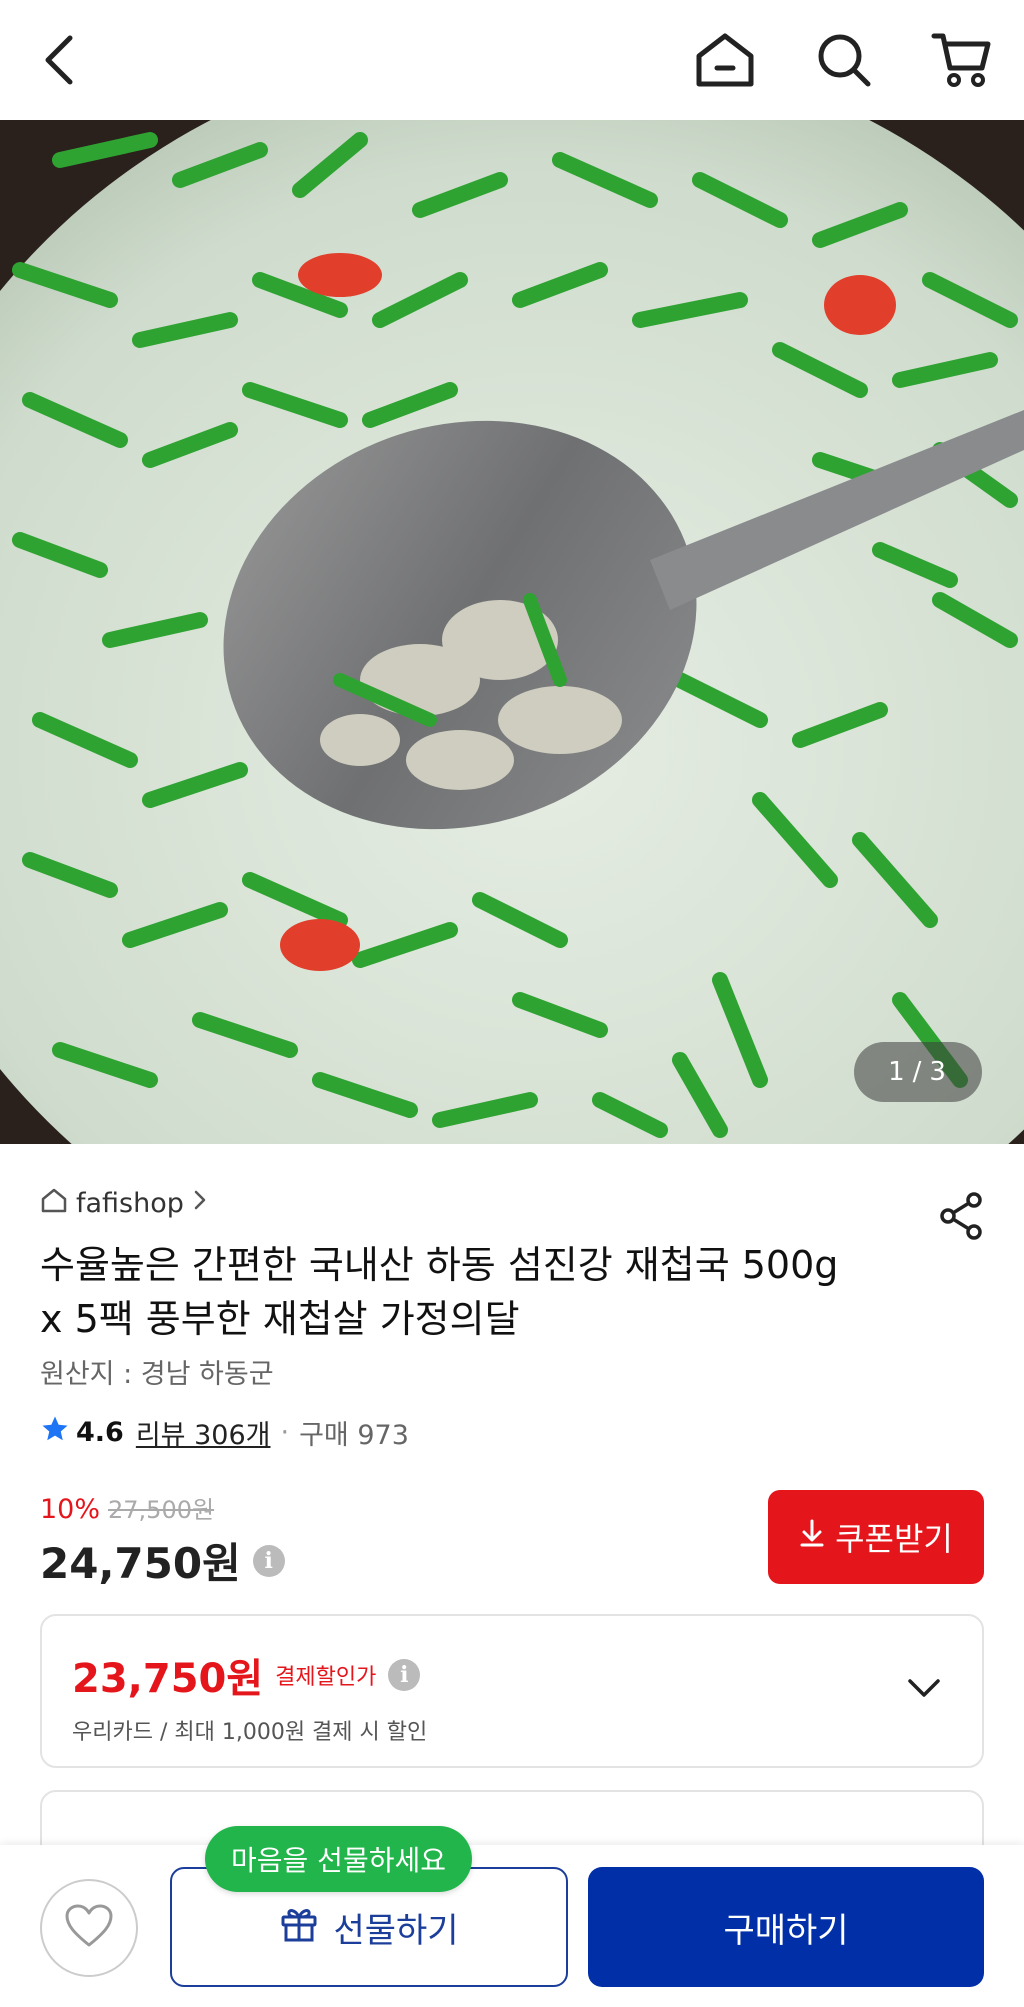 The image size is (1024, 2007). What do you see at coordinates (60, 60) in the screenshot?
I see `back-arrow-icon` at bounding box center [60, 60].